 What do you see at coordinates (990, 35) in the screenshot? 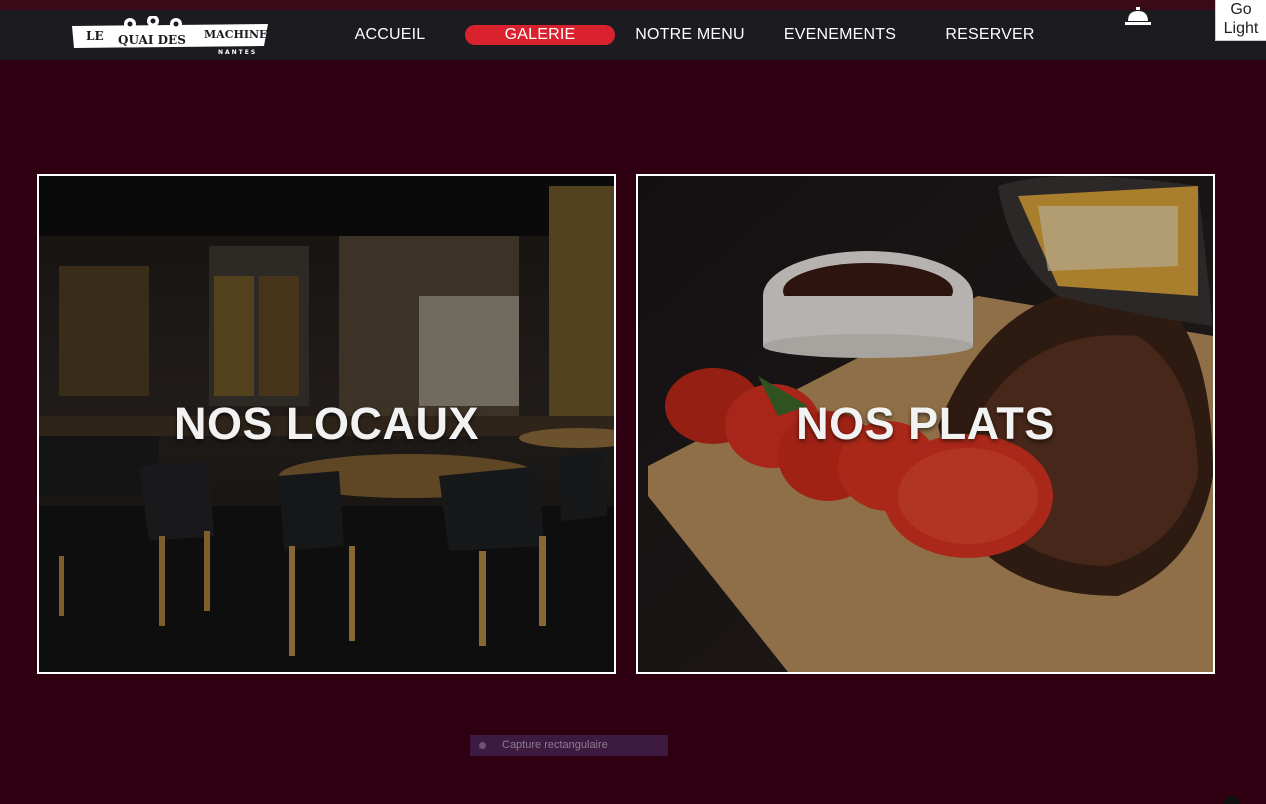
I see `nav-item-reserver: RESERVER` at bounding box center [990, 35].